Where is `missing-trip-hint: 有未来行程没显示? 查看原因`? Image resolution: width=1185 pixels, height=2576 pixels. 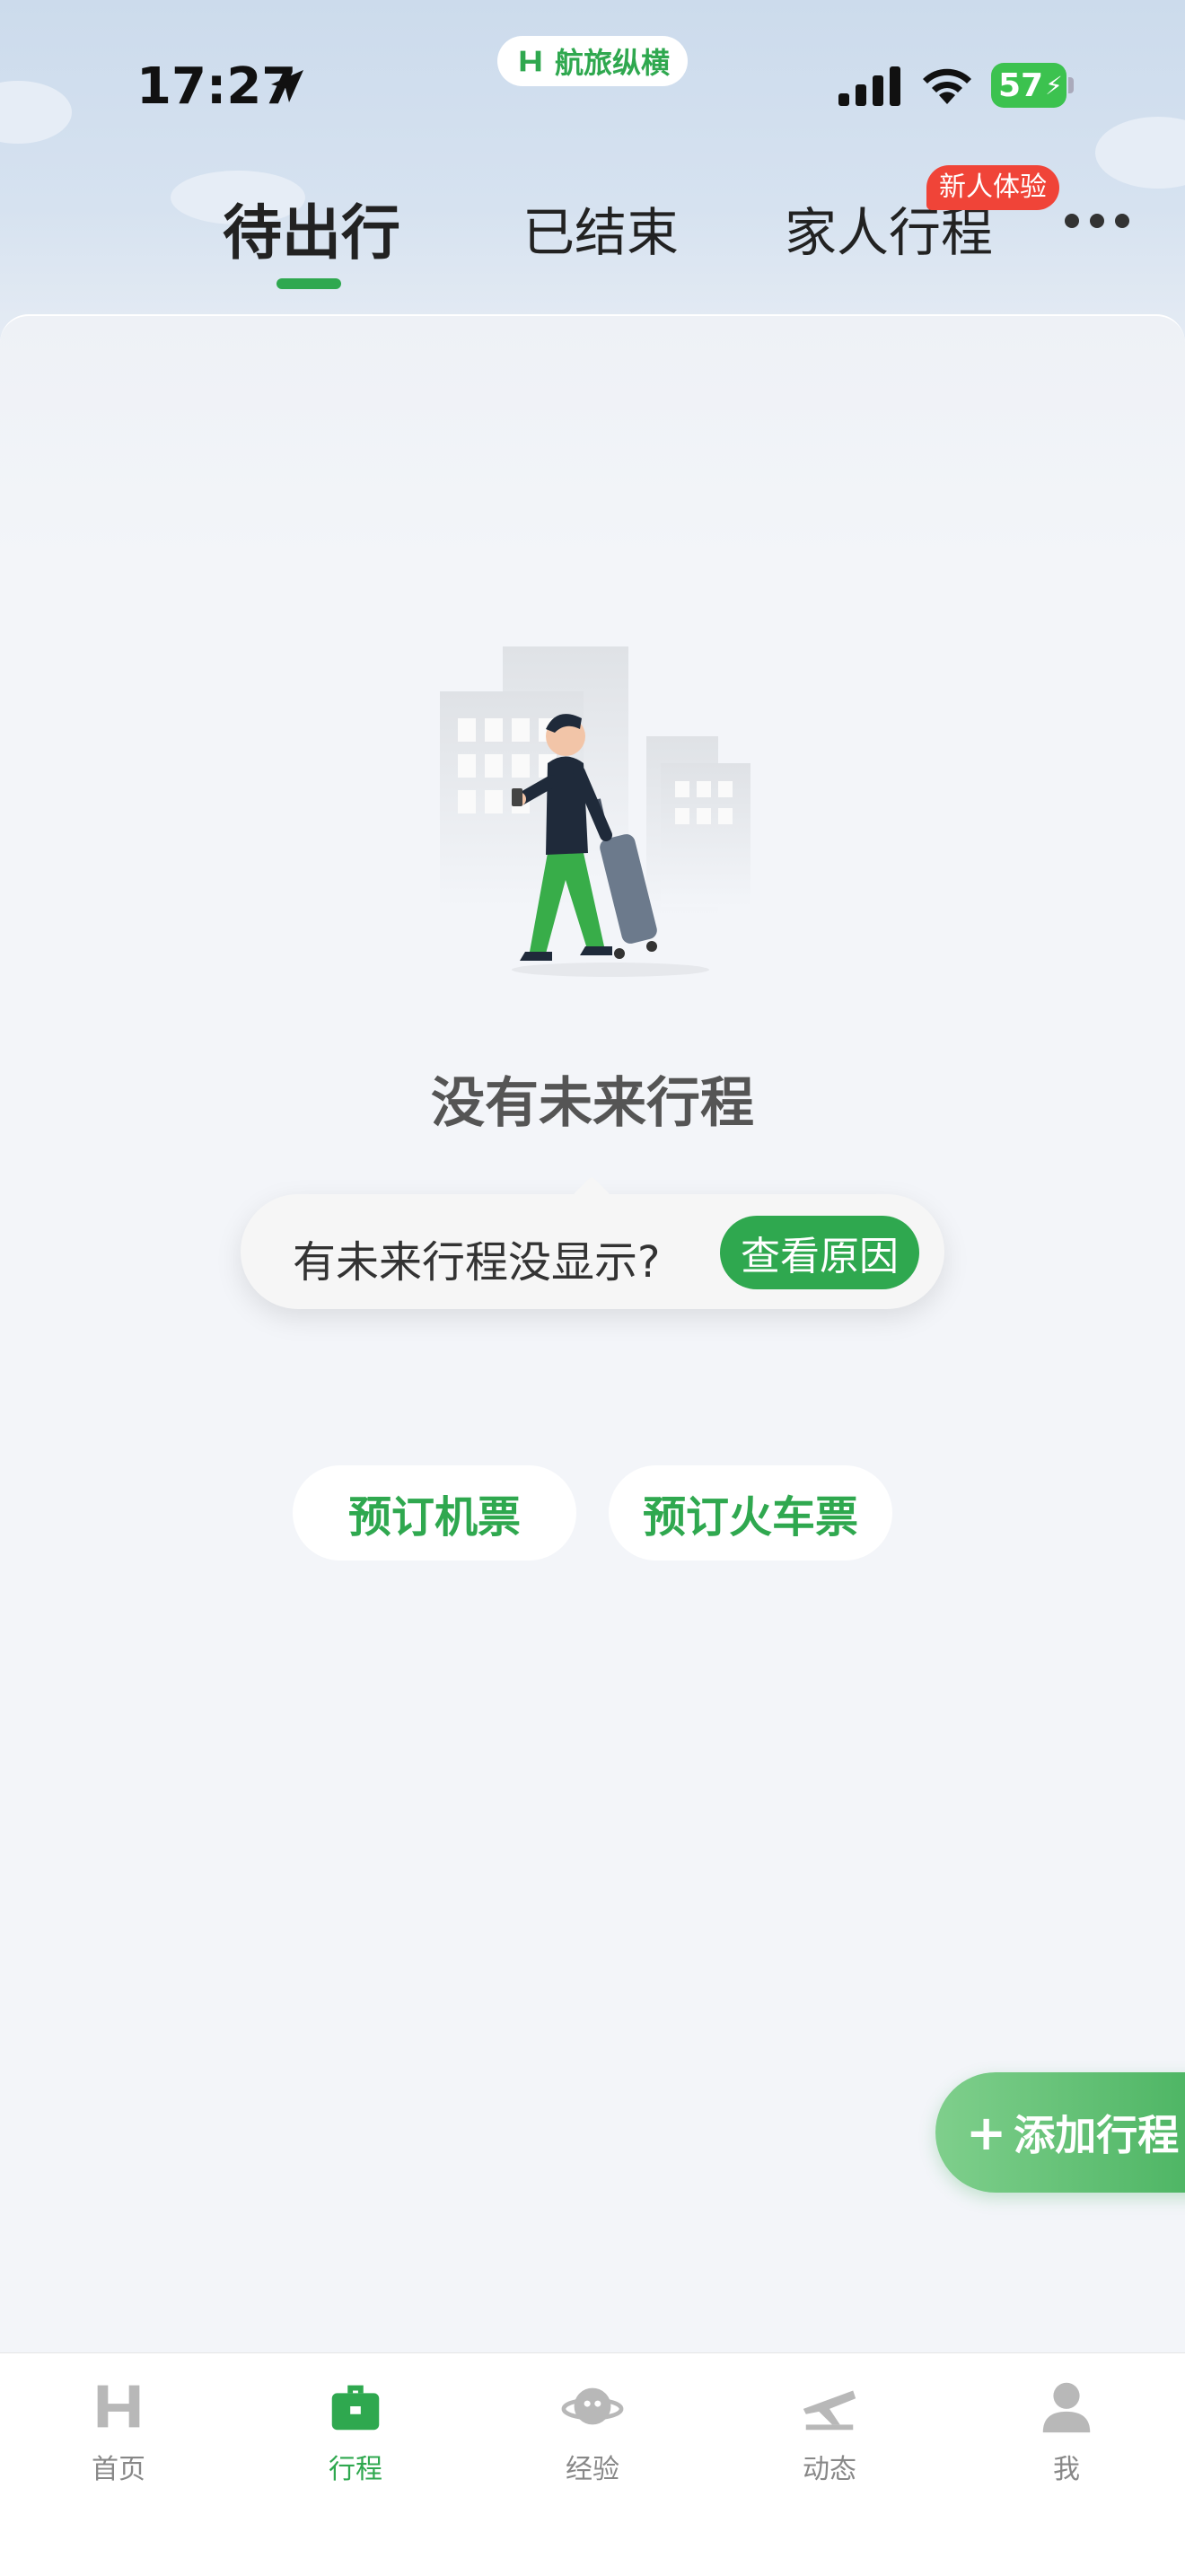 missing-trip-hint: 有未来行程没显示? 查看原因 is located at coordinates (592, 1251).